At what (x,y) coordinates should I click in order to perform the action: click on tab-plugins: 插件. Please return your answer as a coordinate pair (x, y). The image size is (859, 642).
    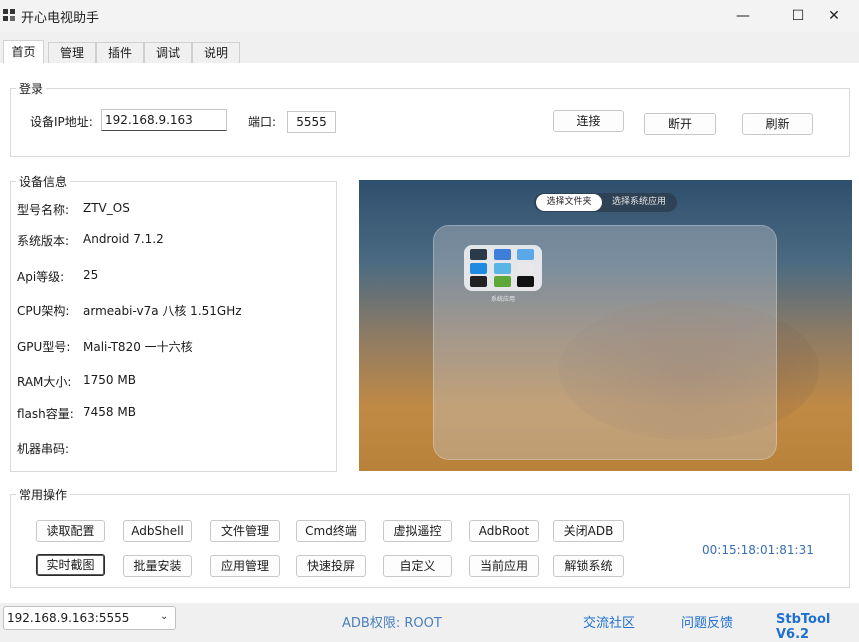
    Looking at the image, I should click on (120, 52).